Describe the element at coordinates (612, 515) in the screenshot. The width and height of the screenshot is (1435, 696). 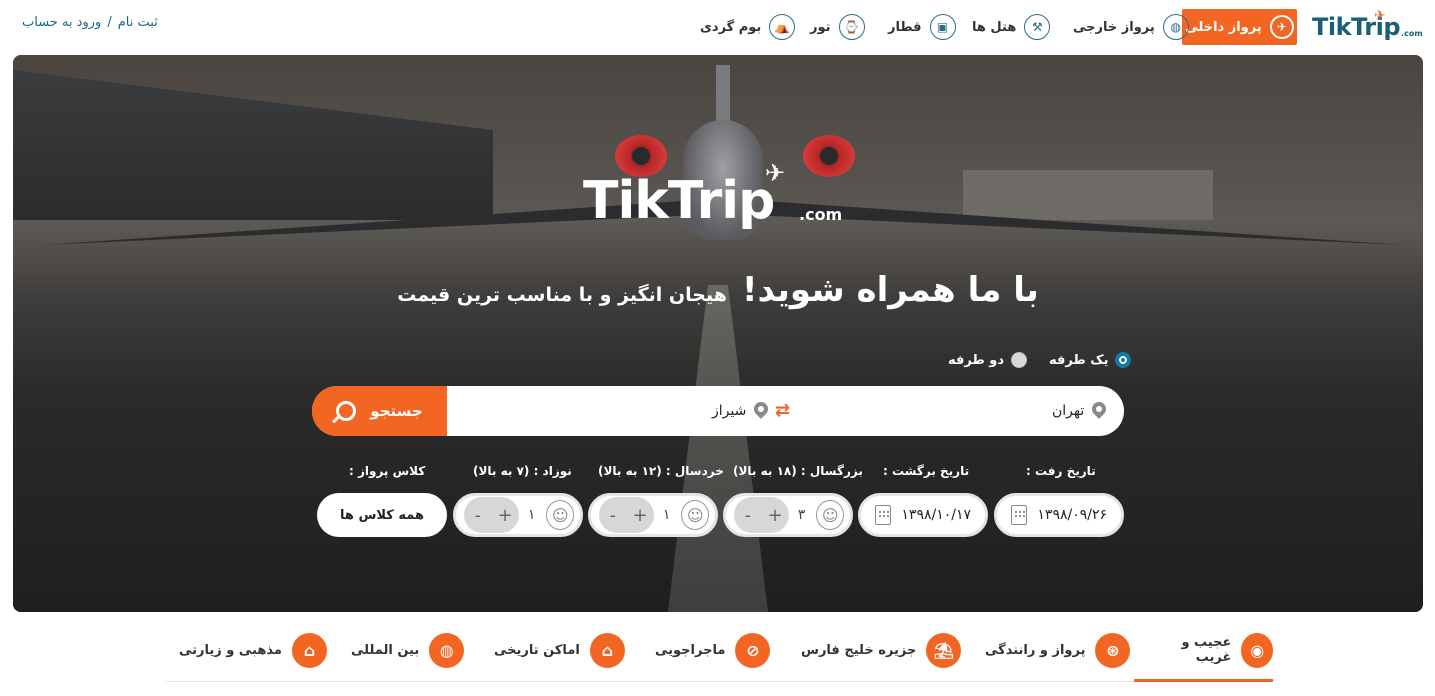
I see `child-minus-button: -` at that location.